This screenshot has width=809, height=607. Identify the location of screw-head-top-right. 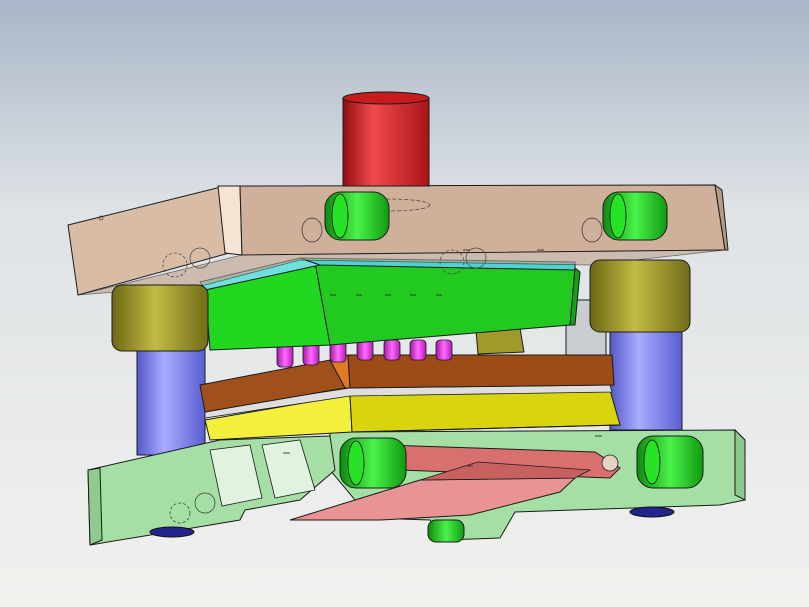
(635, 216).